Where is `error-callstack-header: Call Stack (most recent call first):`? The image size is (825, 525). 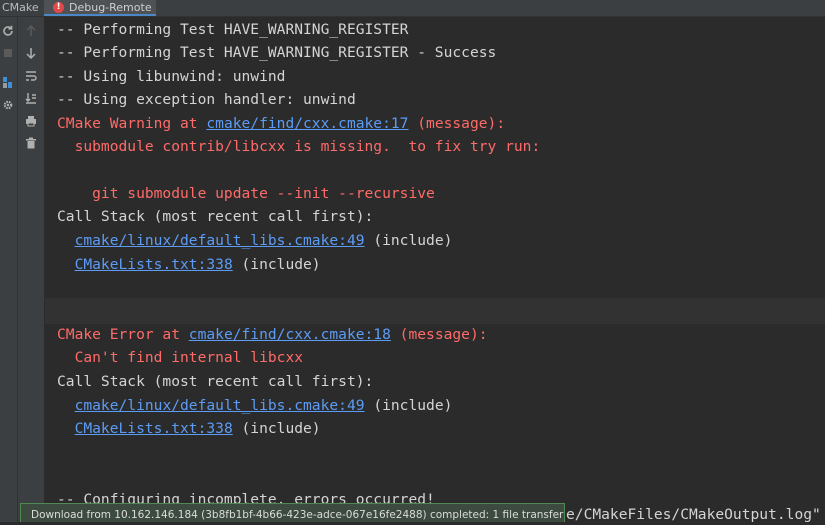
error-callstack-header: Call Stack (most recent call first): is located at coordinates (215, 381).